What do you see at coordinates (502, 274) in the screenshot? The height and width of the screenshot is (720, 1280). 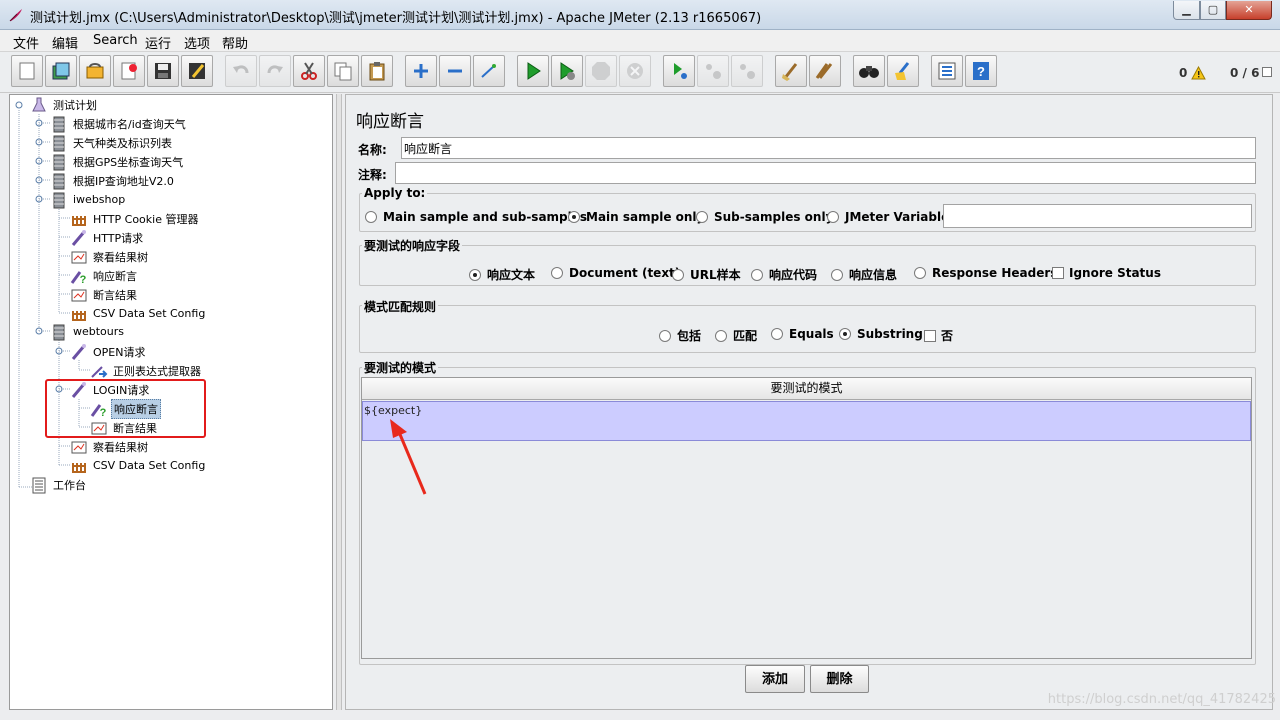 I see `field-response-text-radio: 响应文本` at bounding box center [502, 274].